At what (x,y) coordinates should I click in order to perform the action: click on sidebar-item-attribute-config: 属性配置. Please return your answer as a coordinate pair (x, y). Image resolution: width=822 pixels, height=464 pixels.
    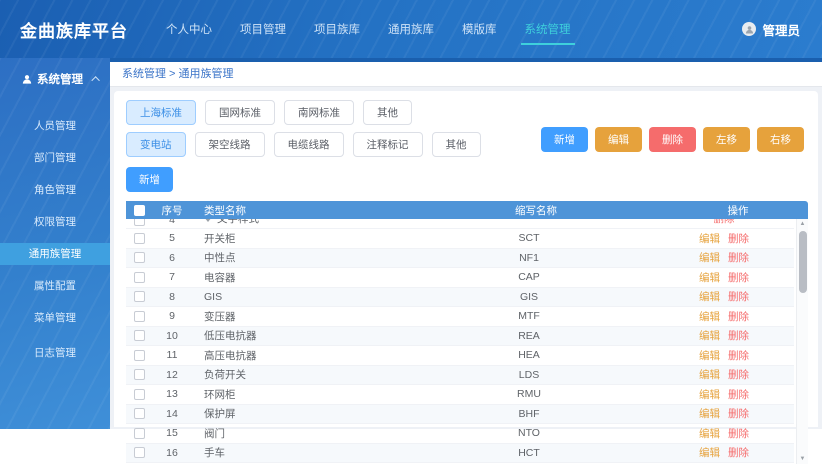
    Looking at the image, I should click on (55, 286).